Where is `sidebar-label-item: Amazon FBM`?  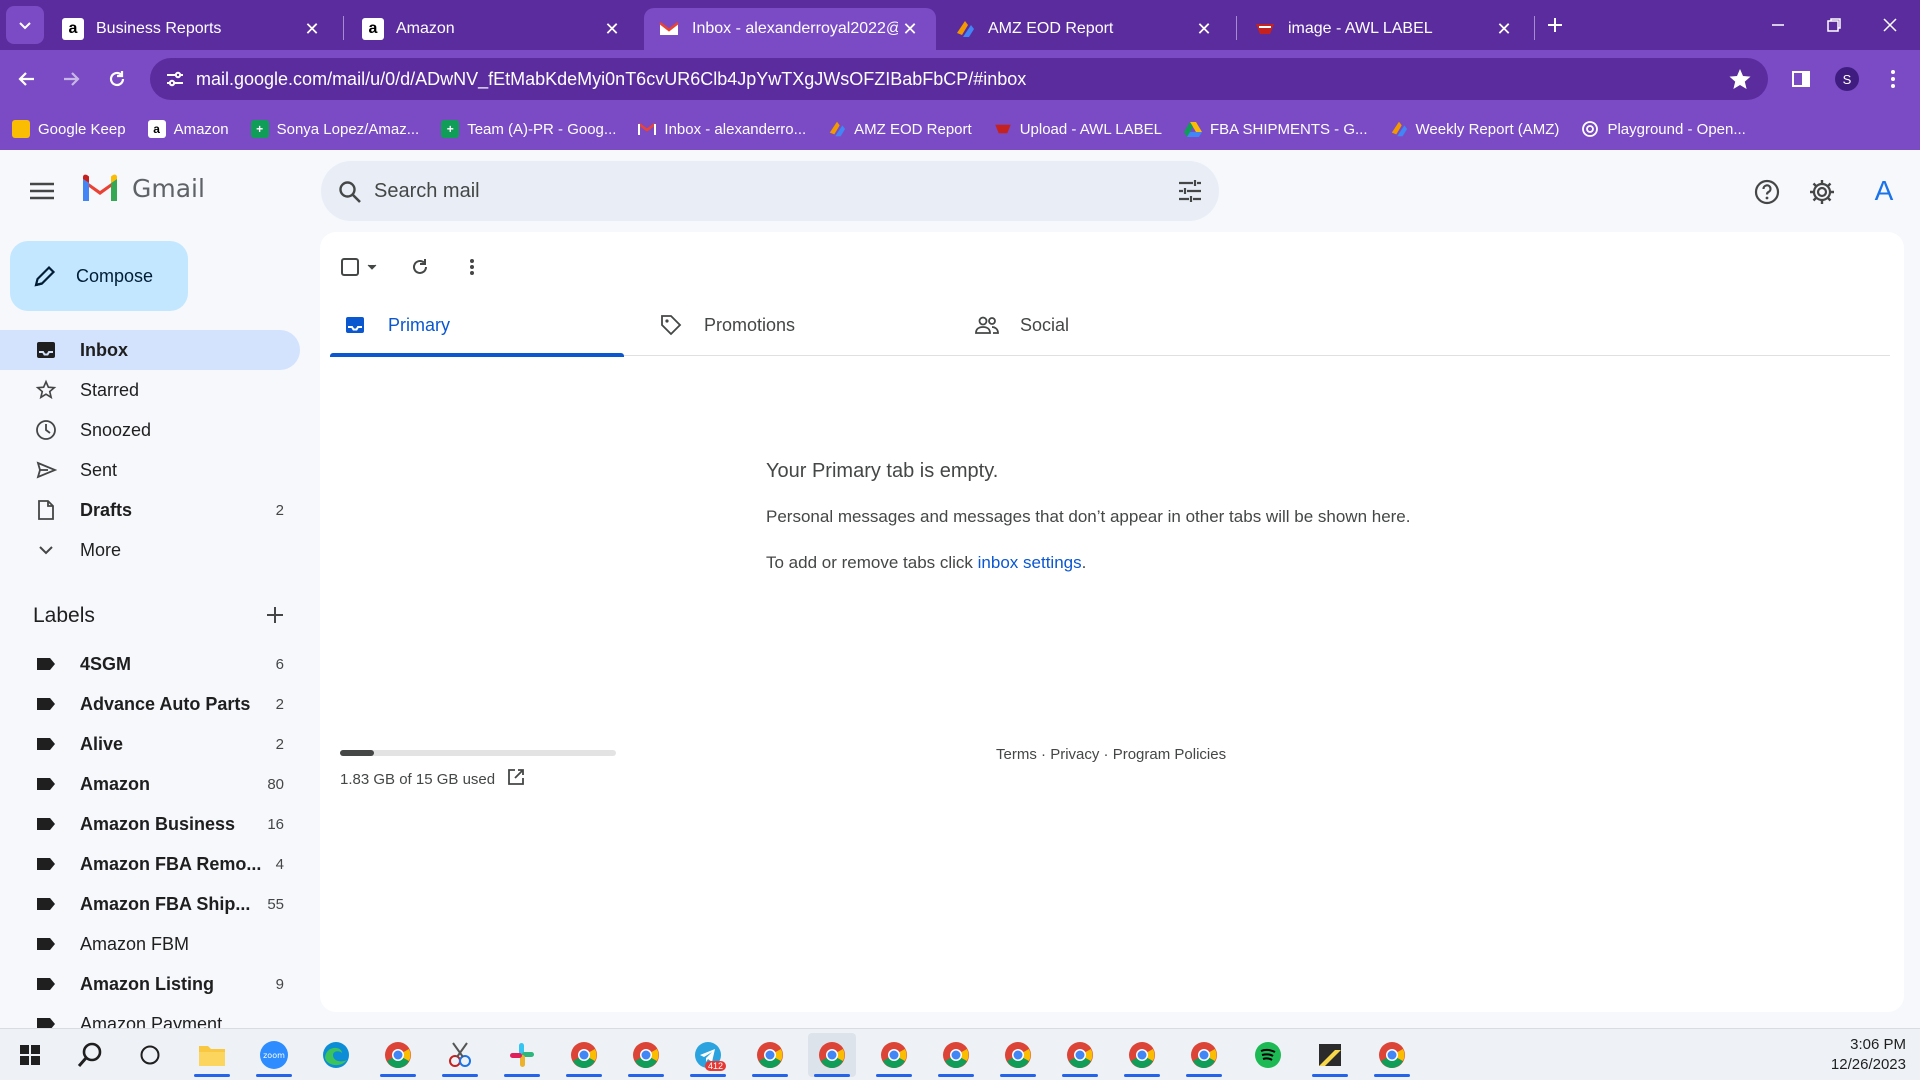
sidebar-label-item: Amazon FBM is located at coordinates (150, 944).